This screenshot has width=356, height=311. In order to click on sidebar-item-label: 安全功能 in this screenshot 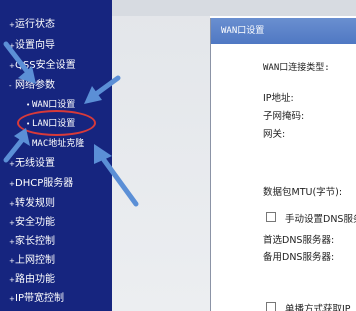, I will do `click(35, 222)`.